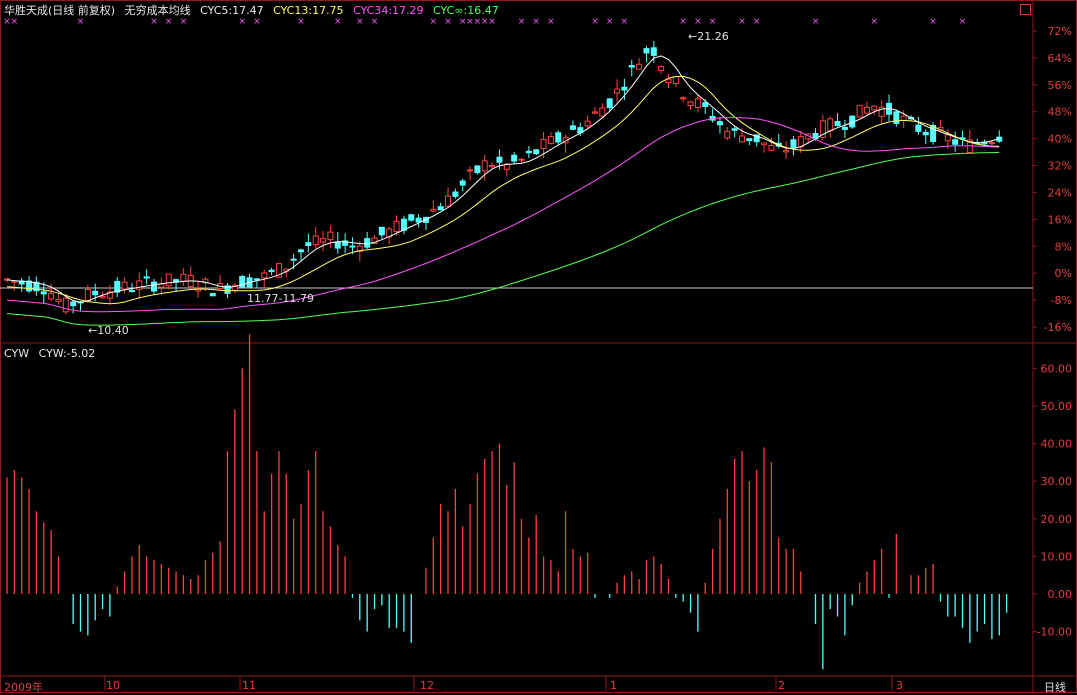 Image resolution: width=1077 pixels, height=695 pixels. I want to click on upper-tick-label: 72%, so click(1060, 31).